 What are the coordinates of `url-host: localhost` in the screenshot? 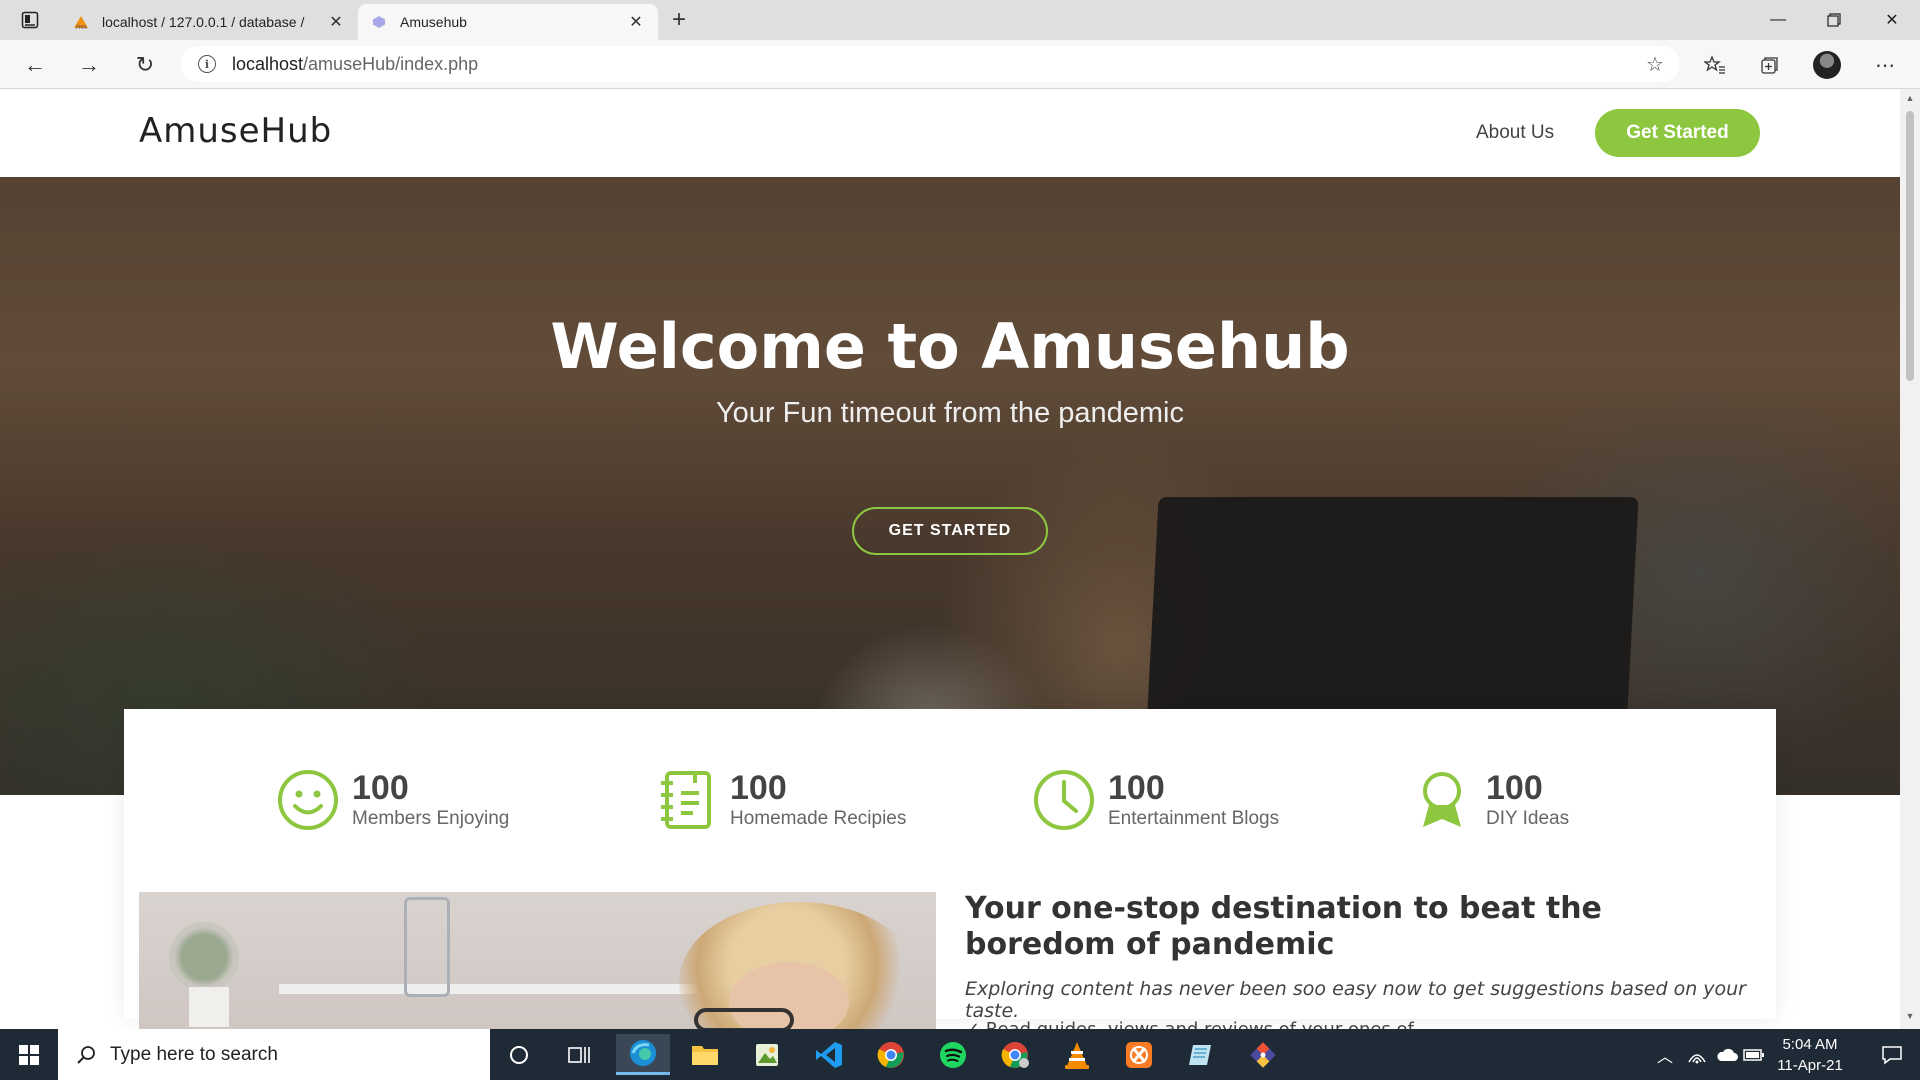 It's located at (268, 63).